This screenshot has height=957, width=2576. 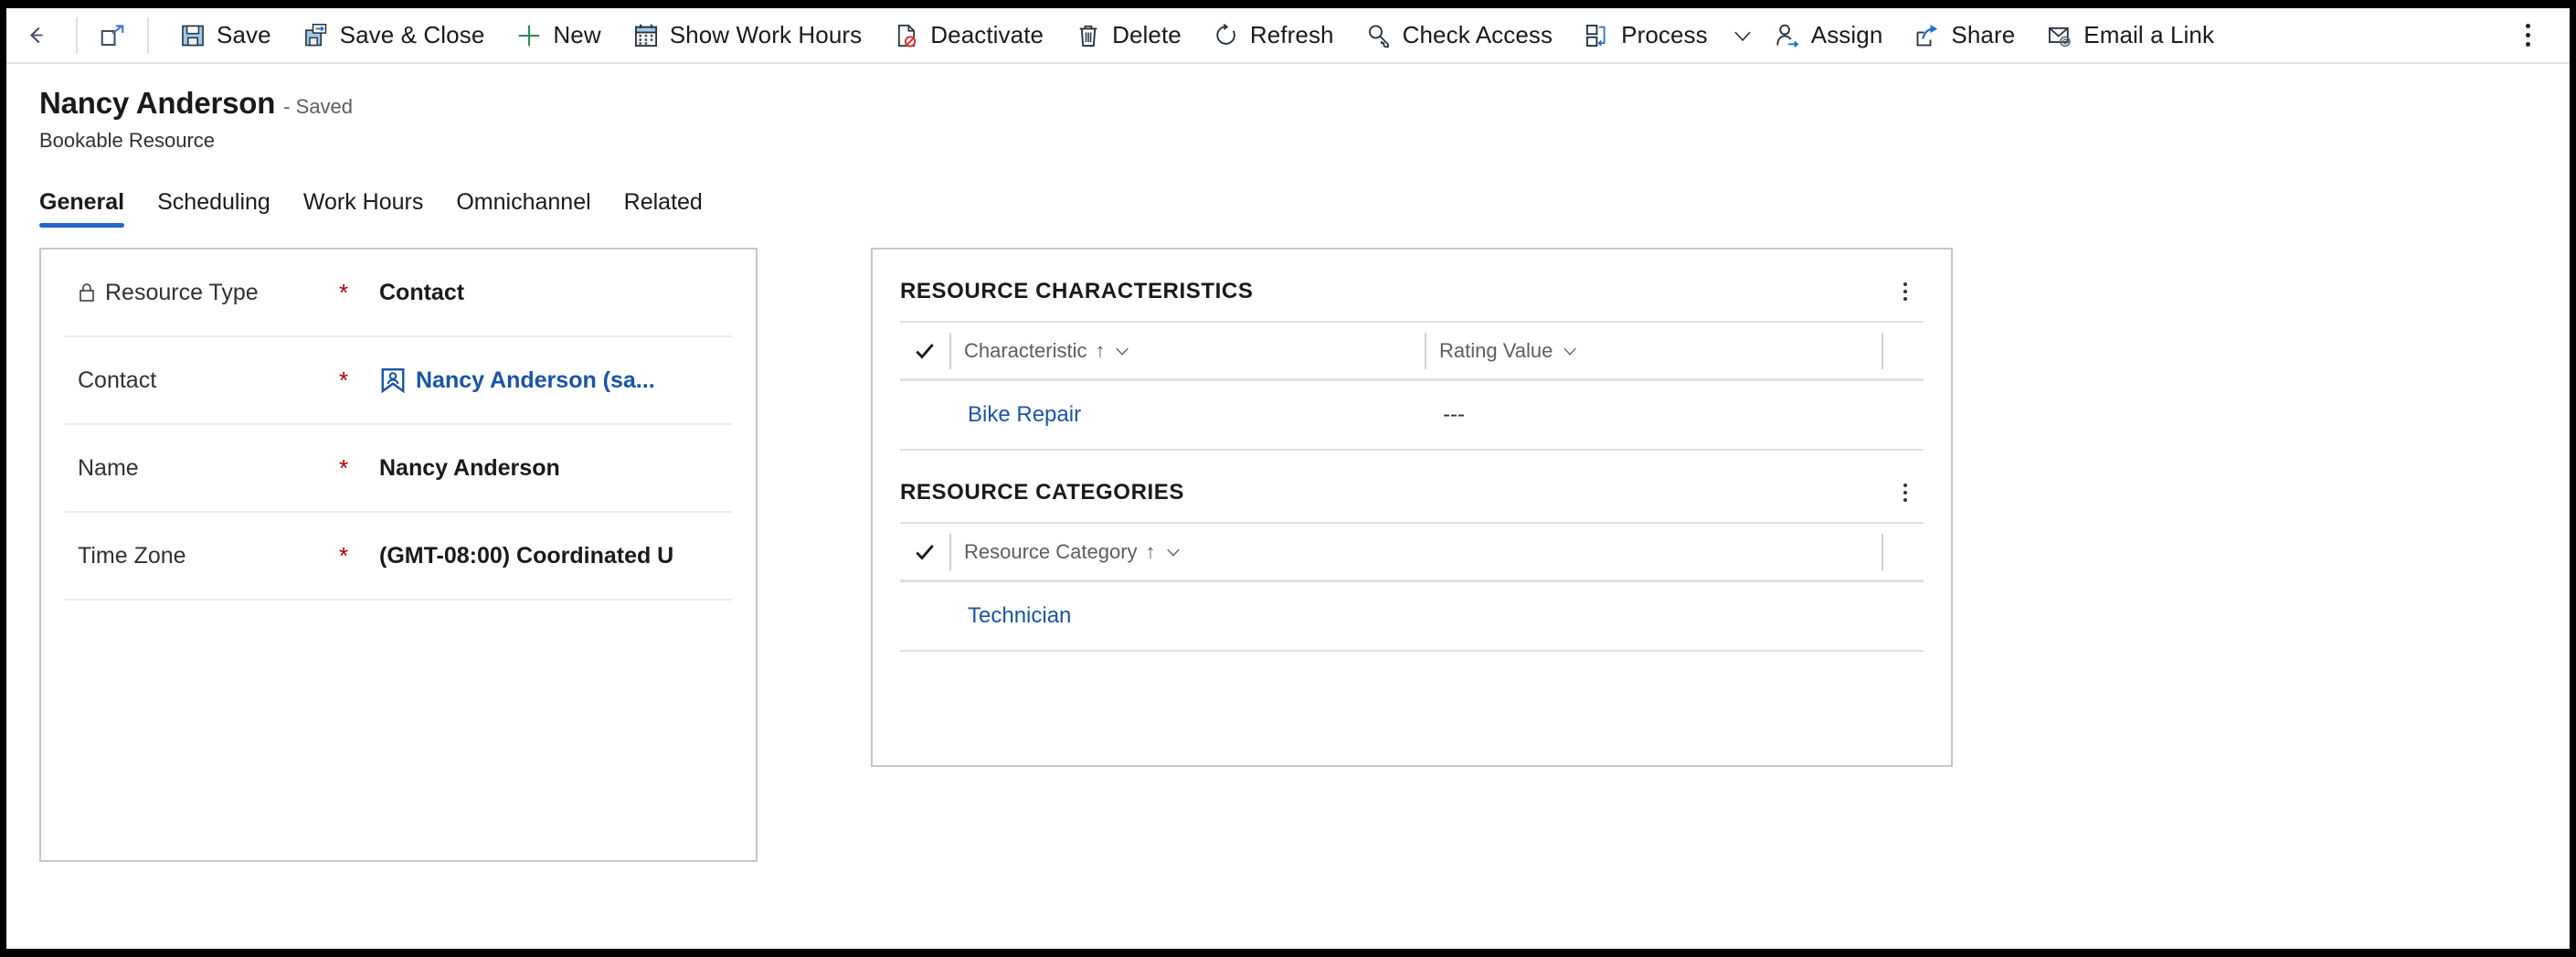 I want to click on deactivate-button-label: Deactivate, so click(x=987, y=34).